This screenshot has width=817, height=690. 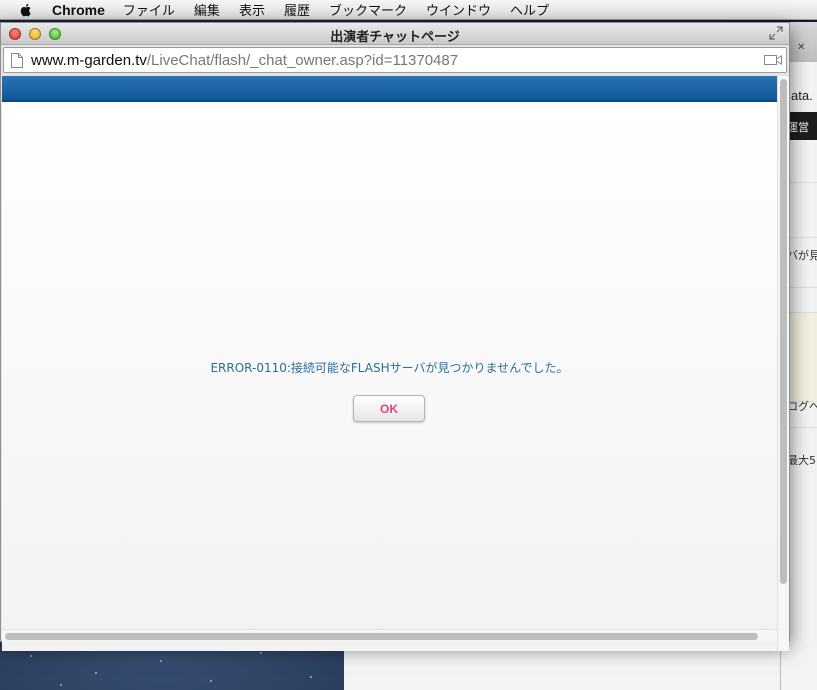 I want to click on page-icon, so click(x=17, y=60).